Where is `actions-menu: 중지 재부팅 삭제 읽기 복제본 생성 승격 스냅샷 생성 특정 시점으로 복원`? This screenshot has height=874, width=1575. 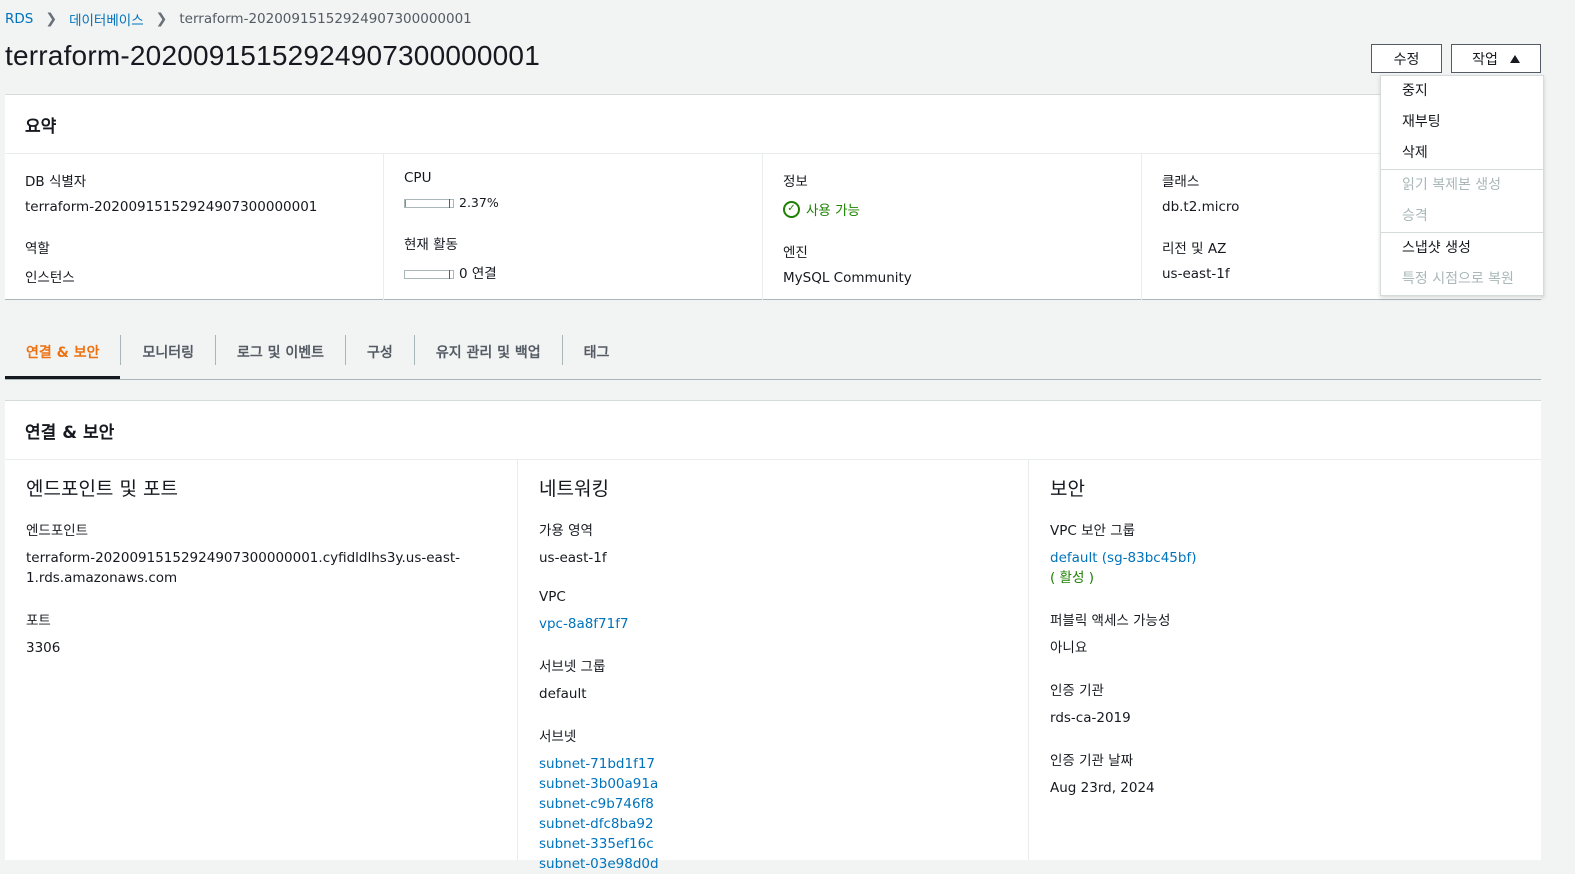
actions-menu: 중지 재부팅 삭제 읽기 복제본 생성 승격 스냅샷 생성 특정 시점으로 복원 is located at coordinates (1462, 185).